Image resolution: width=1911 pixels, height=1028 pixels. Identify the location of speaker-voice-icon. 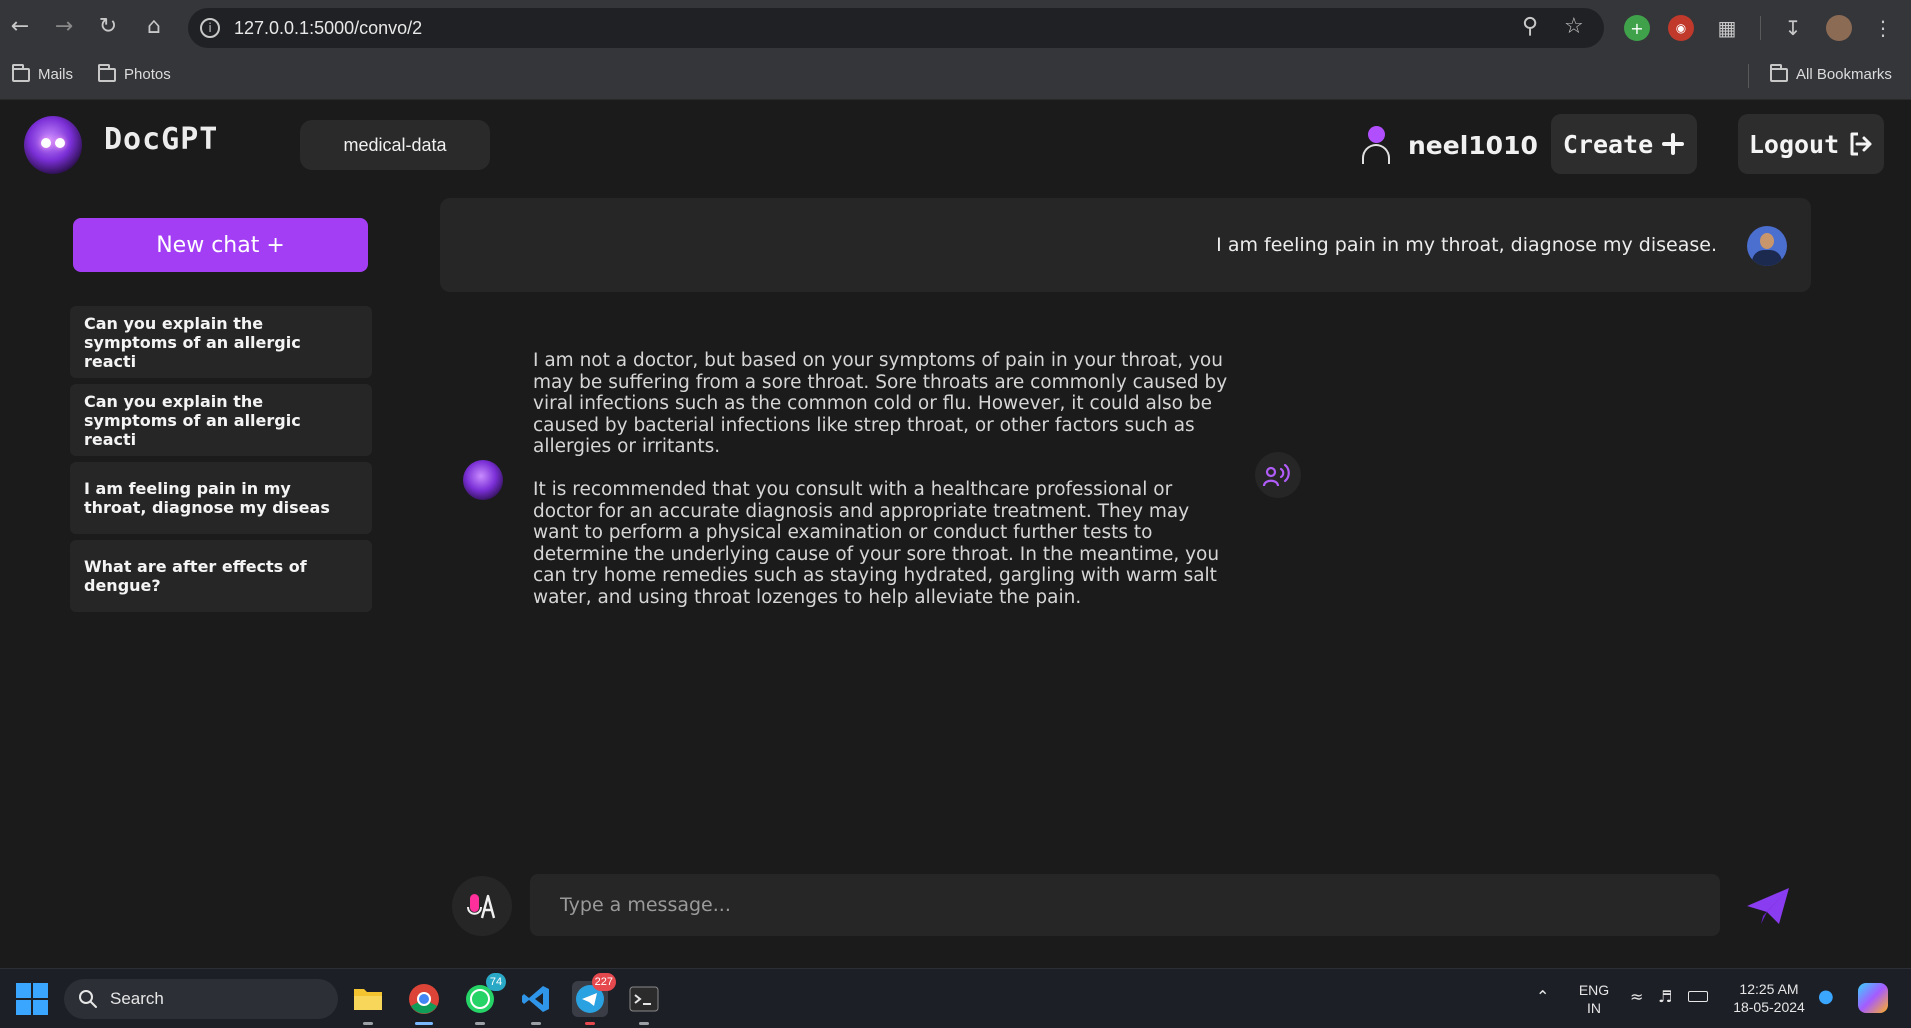
(1276, 475).